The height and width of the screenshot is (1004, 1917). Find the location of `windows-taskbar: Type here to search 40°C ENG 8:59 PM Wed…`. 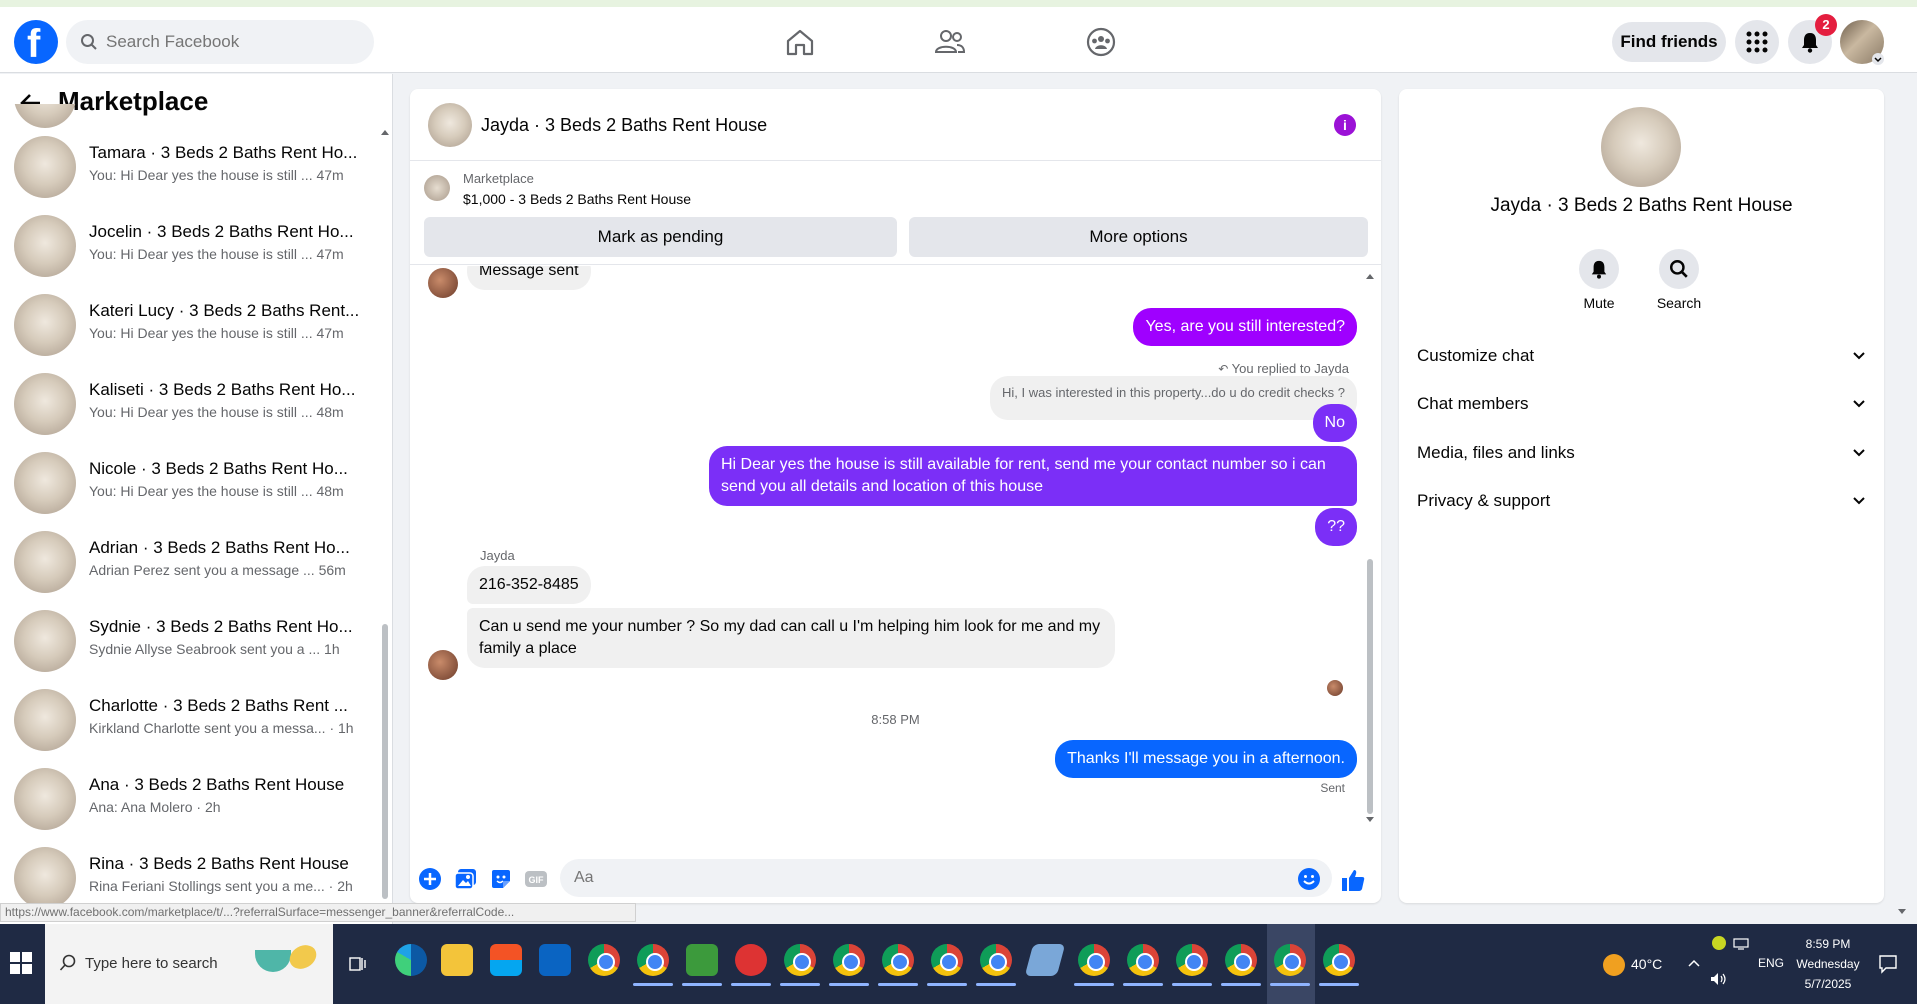

windows-taskbar: Type here to search 40°C ENG 8:59 PM Wed… is located at coordinates (958, 964).